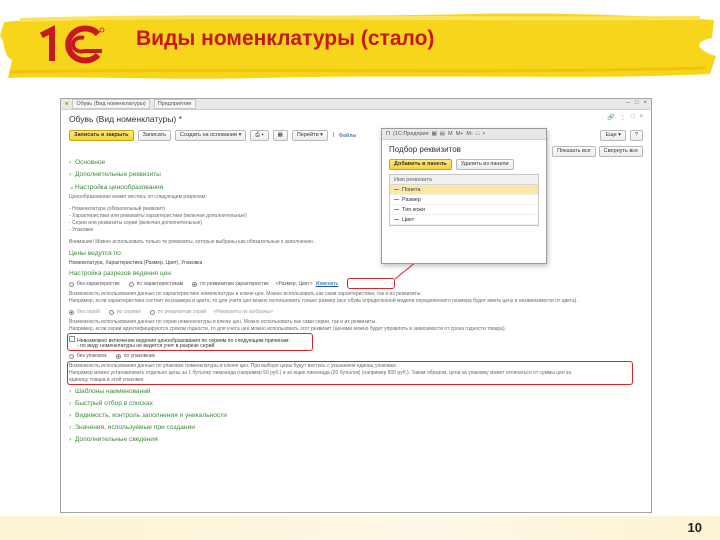 The image size is (720, 540). Describe the element at coordinates (371, 283) in the screenshot. I see `highlight-change-link` at that location.